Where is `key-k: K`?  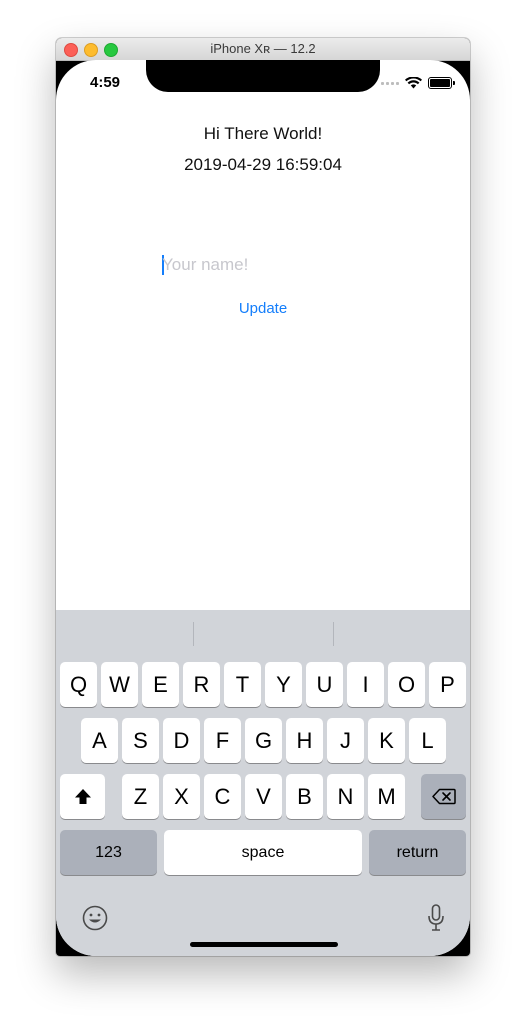
key-k: K is located at coordinates (386, 740).